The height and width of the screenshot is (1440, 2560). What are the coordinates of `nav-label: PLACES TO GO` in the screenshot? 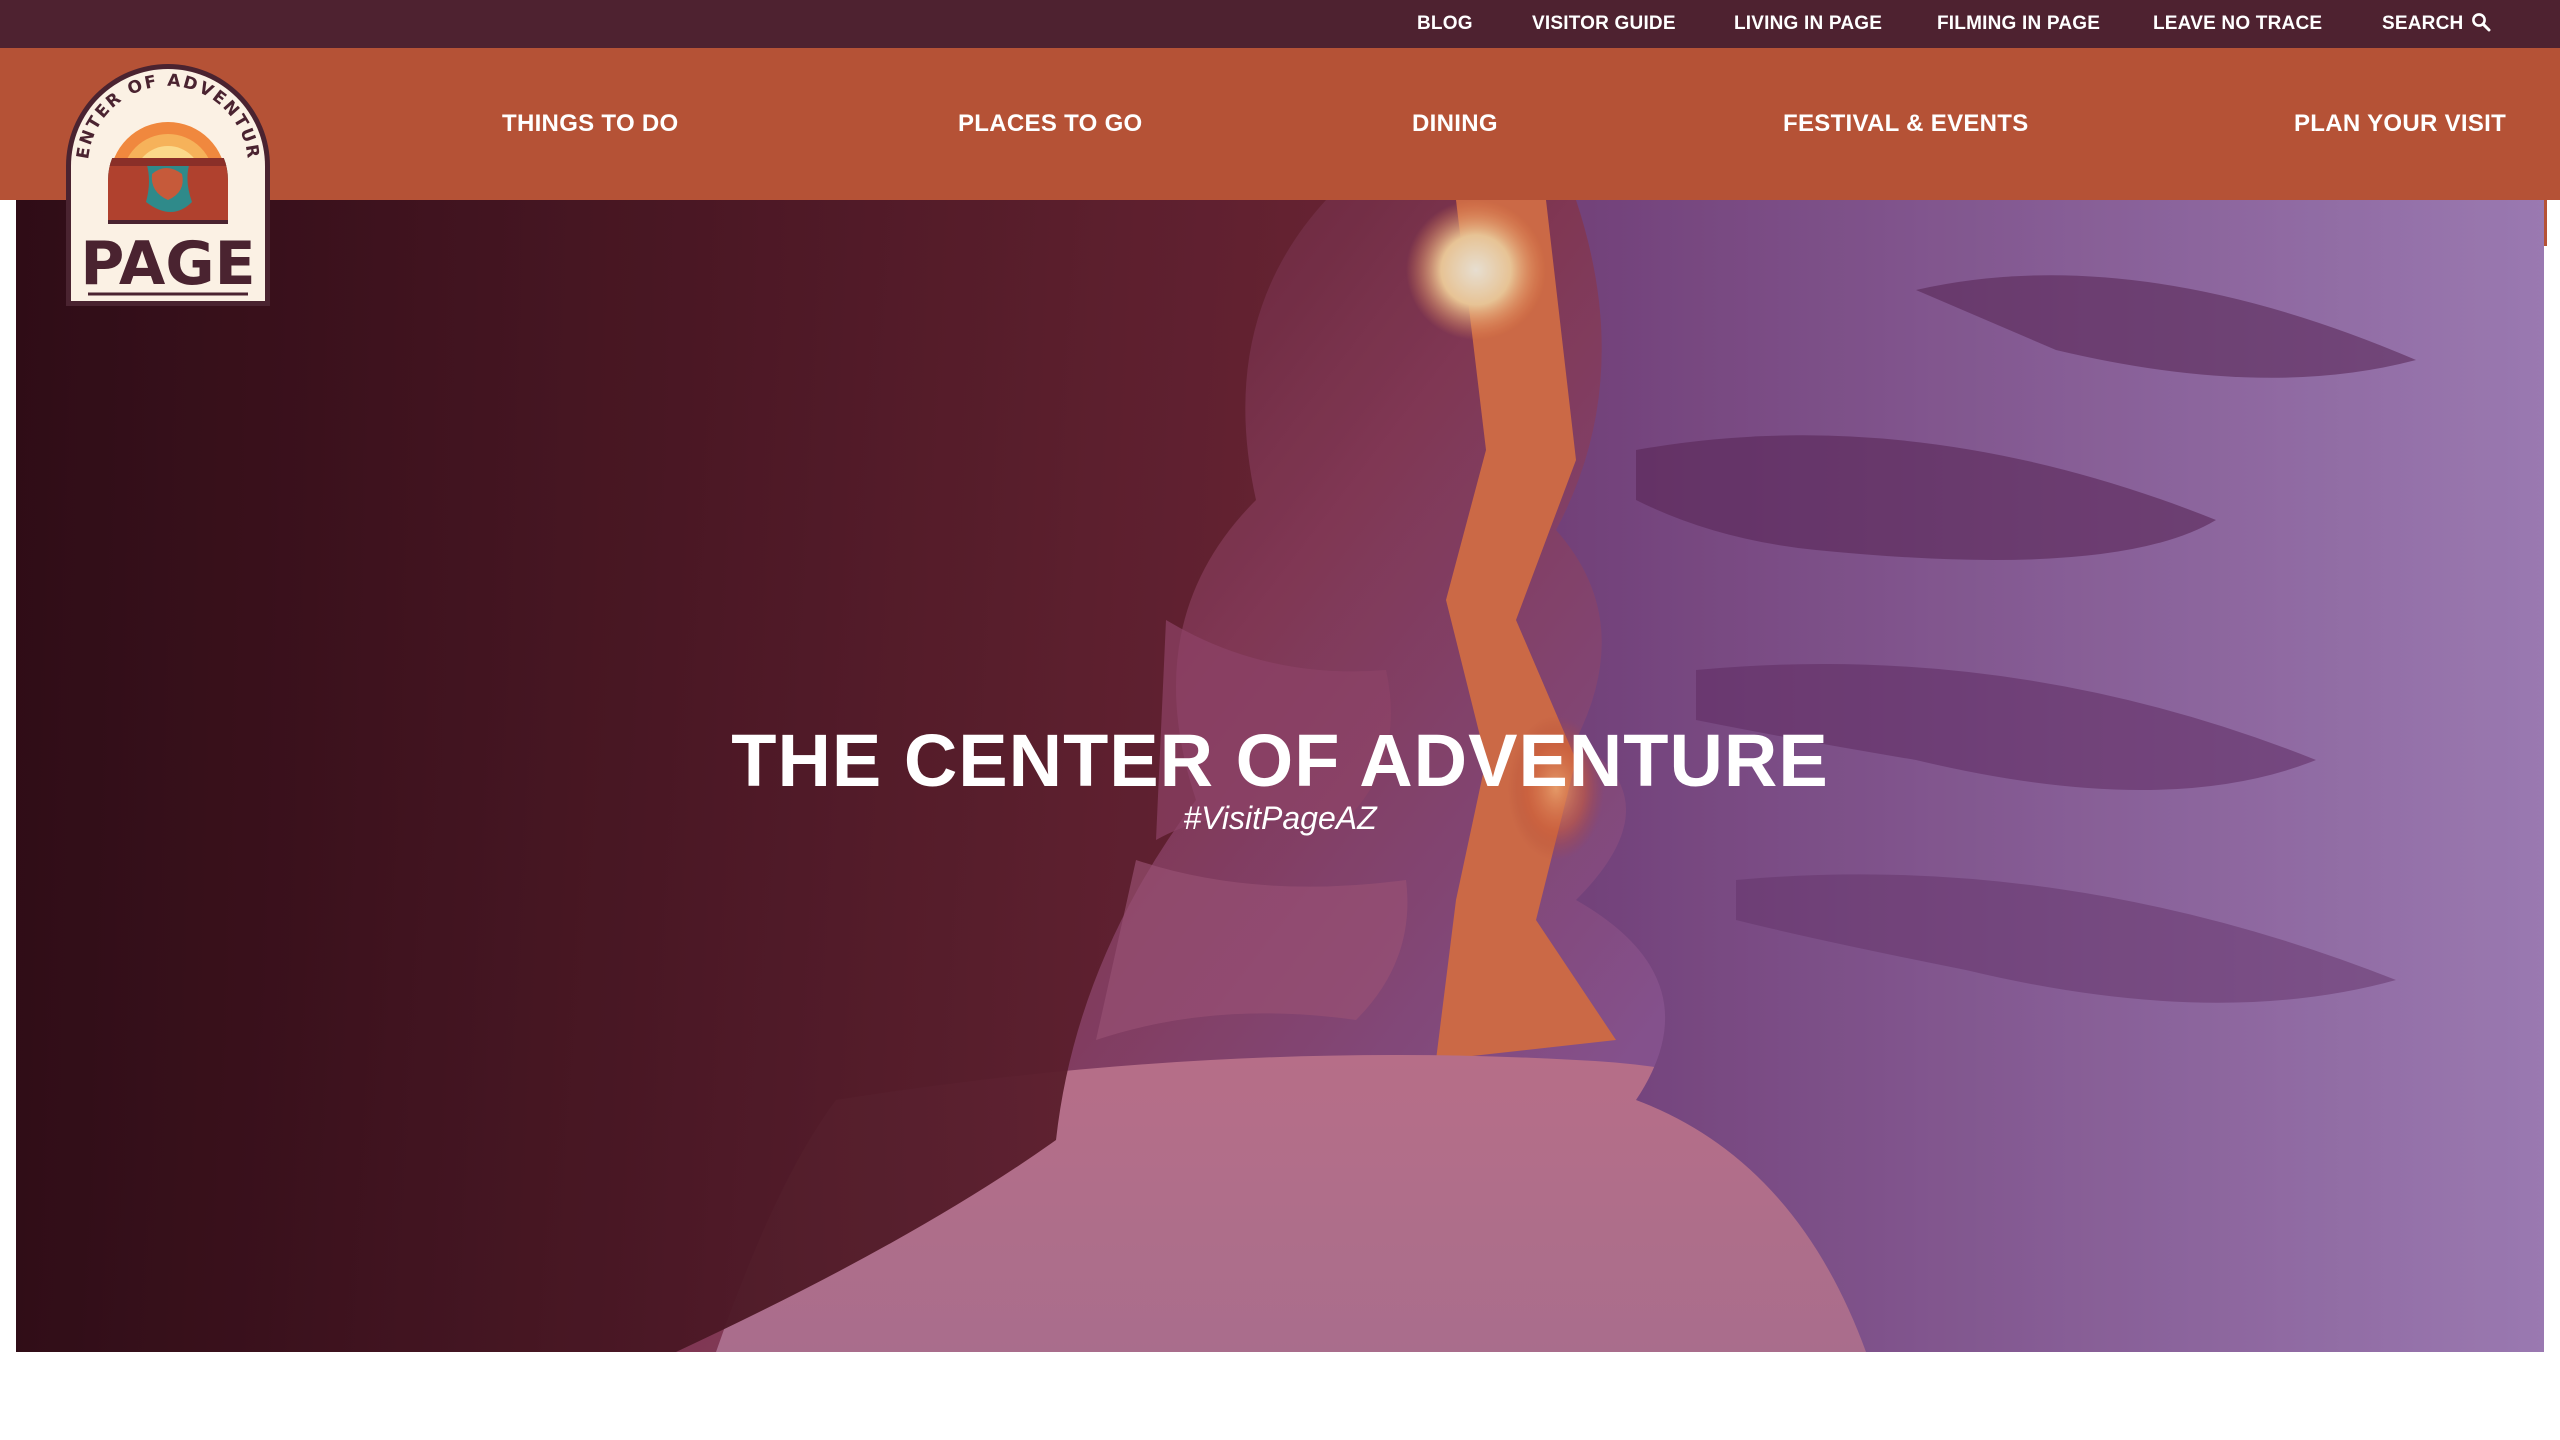 It's located at (1050, 123).